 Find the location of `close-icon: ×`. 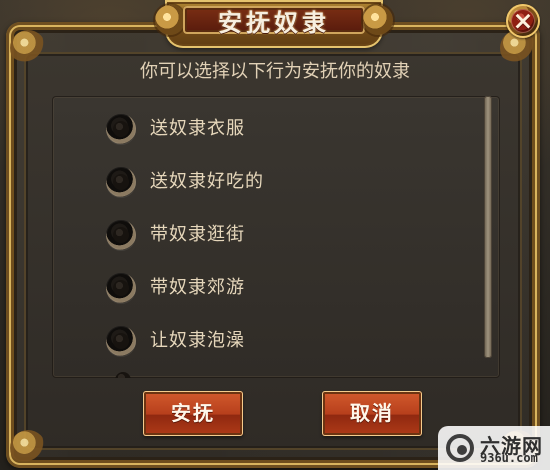

close-icon: × is located at coordinates (523, 20).